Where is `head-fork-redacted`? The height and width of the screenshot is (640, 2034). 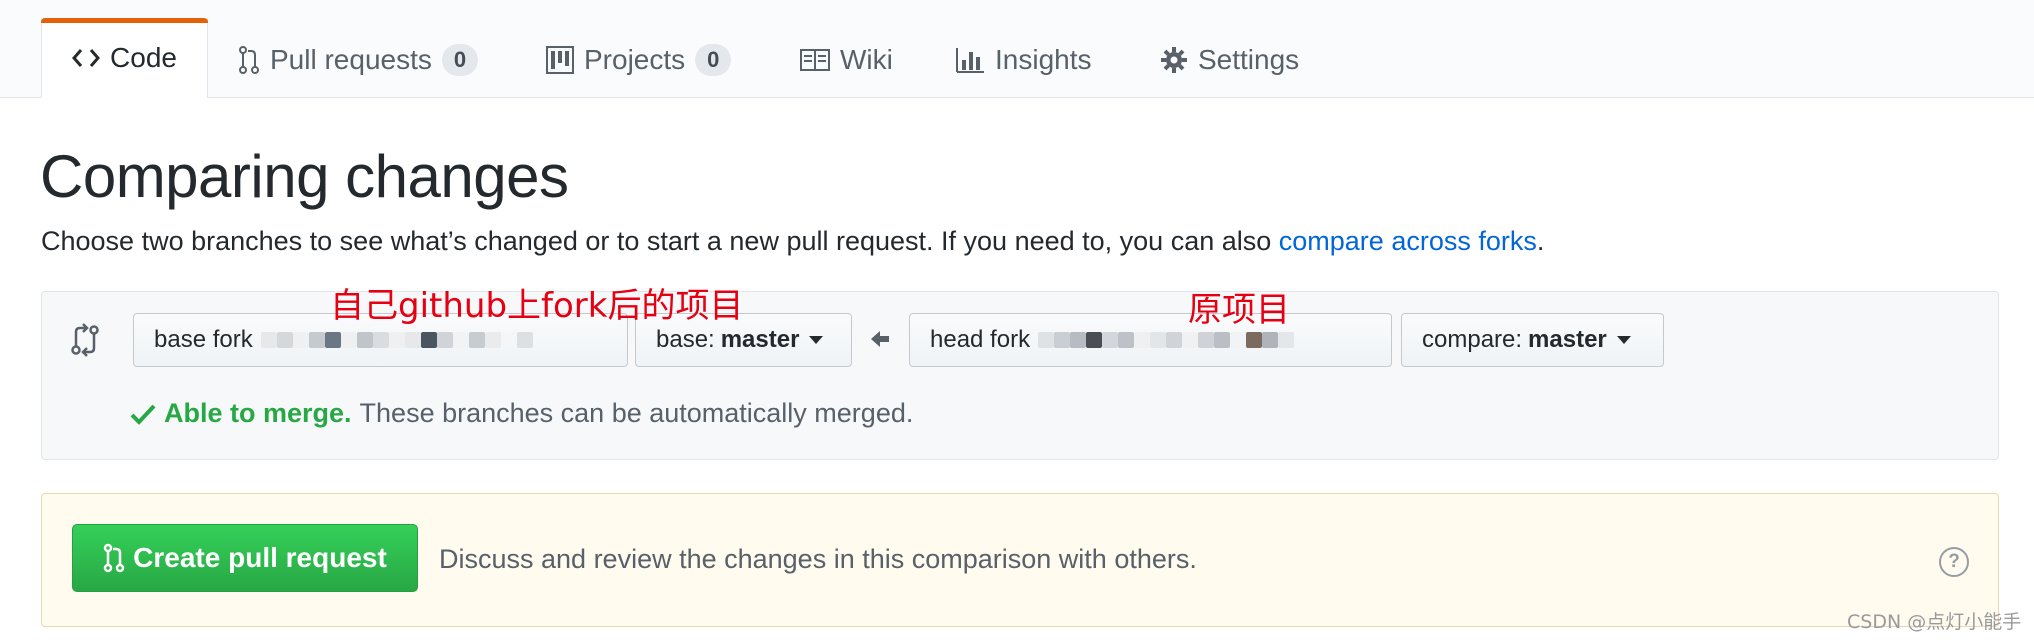
head-fork-redacted is located at coordinates (1166, 340).